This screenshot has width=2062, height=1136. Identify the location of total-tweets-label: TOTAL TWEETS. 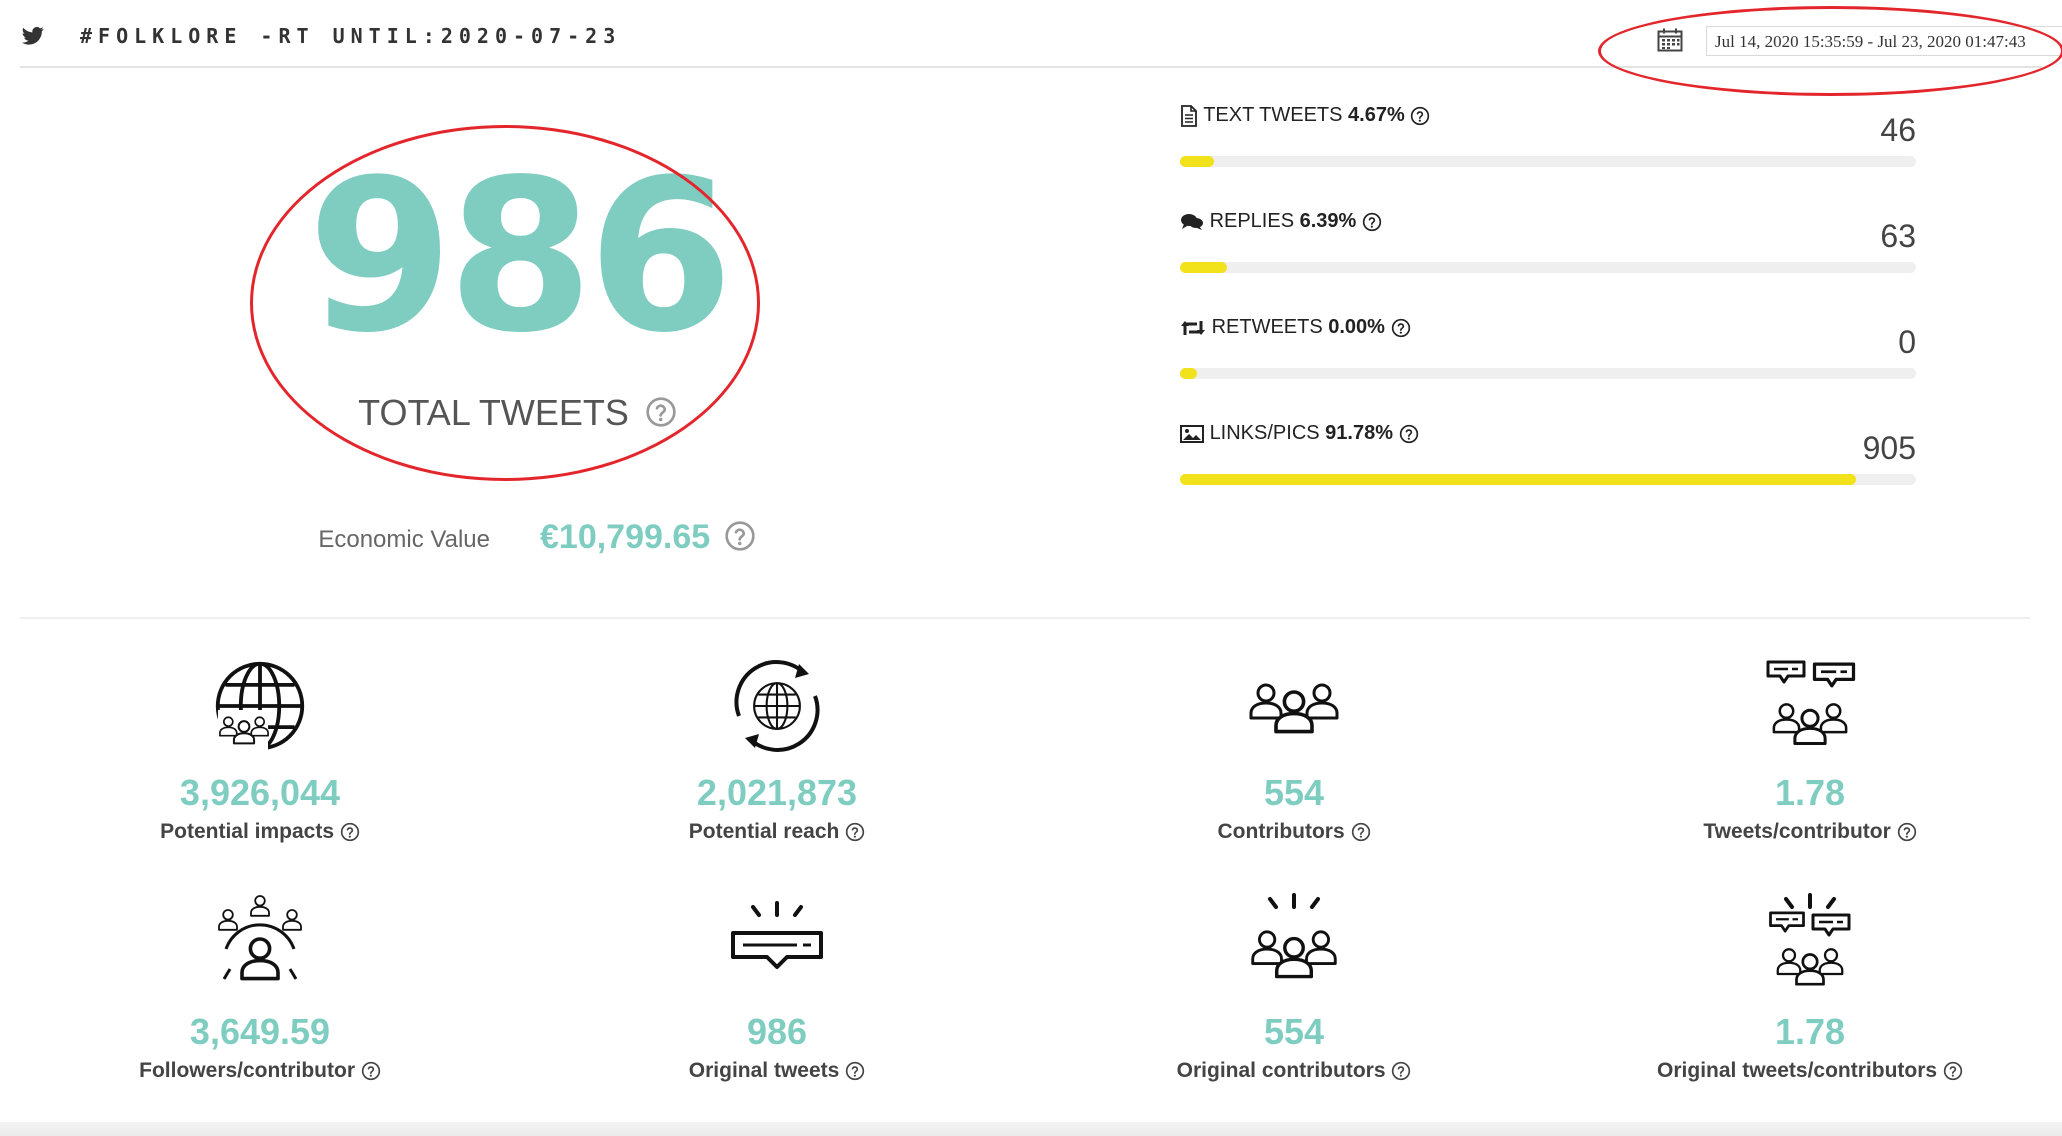
(517, 413).